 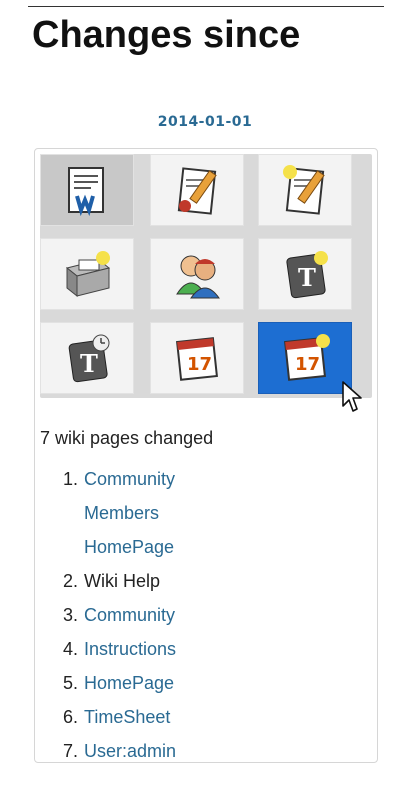 What do you see at coordinates (70, 751) in the screenshot?
I see `list-number: 7.` at bounding box center [70, 751].